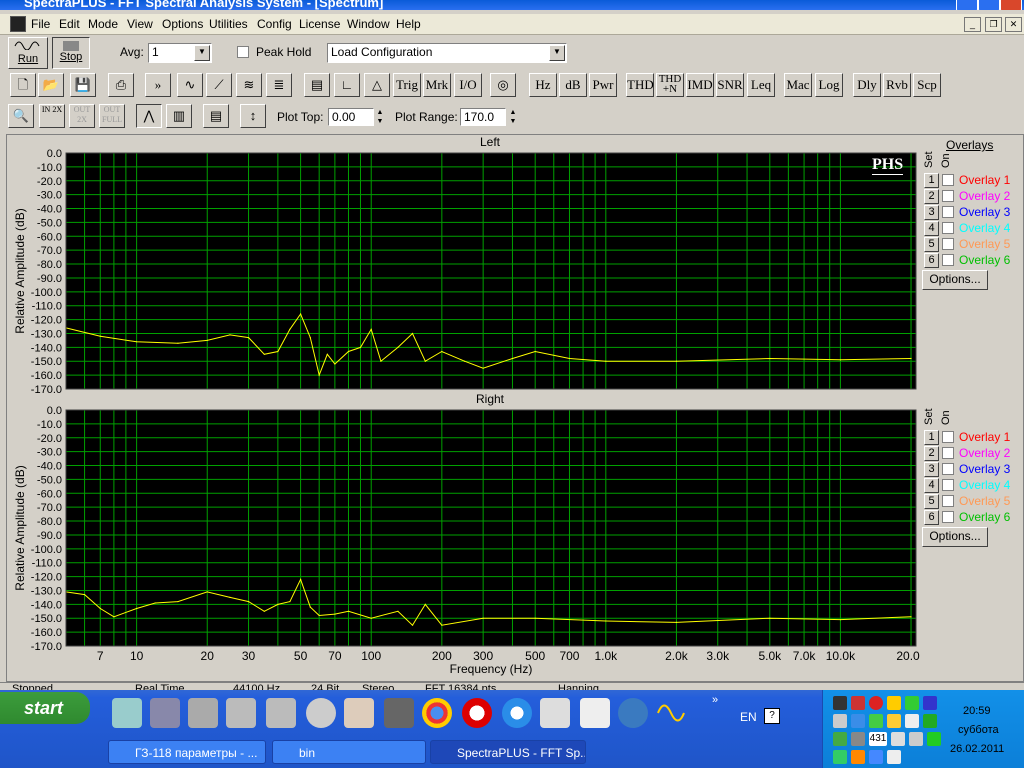 This screenshot has height=768, width=1024. Describe the element at coordinates (1013, 24) in the screenshot. I see `mdi-close-icon: ✕` at that location.